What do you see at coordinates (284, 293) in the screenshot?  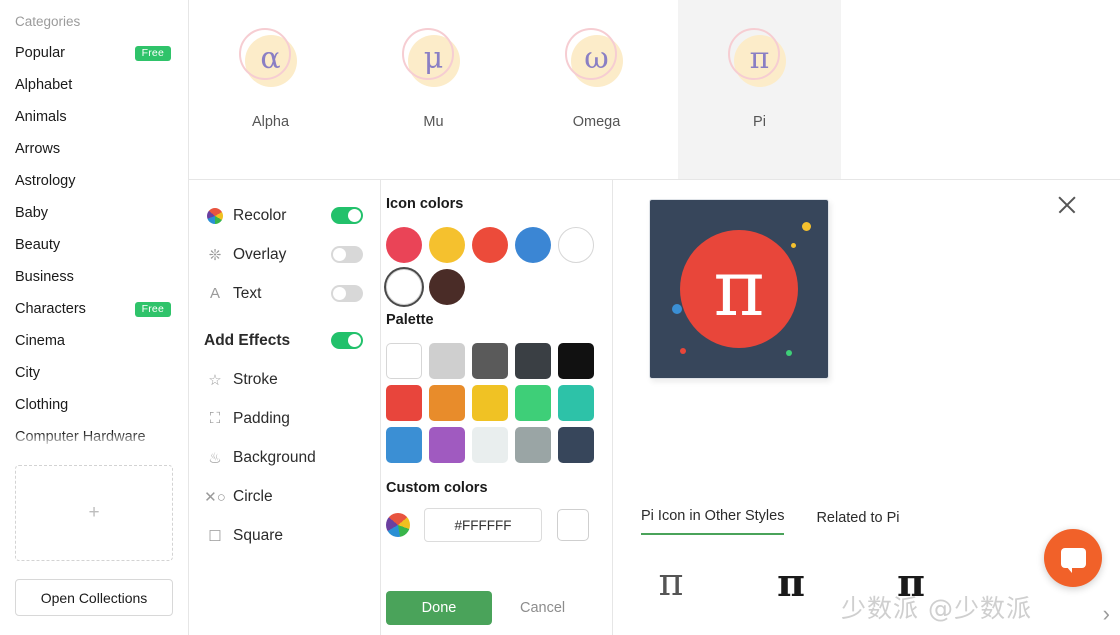 I see `effect-row-text: A Text` at bounding box center [284, 293].